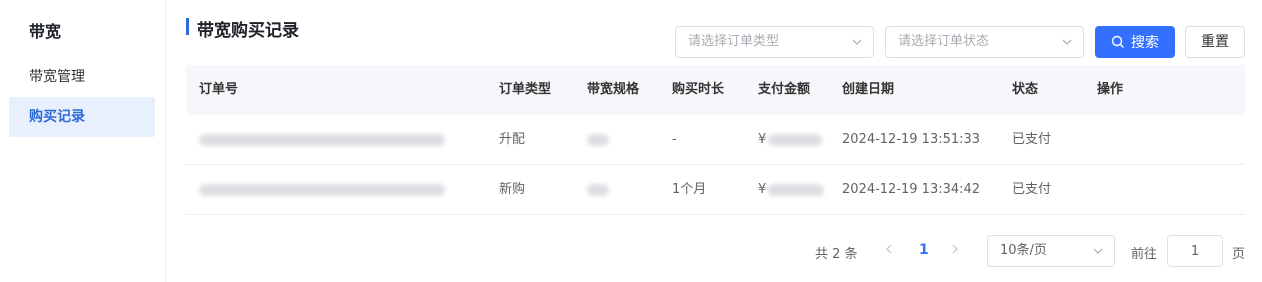  Describe the element at coordinates (1215, 42) in the screenshot. I see `reset-button: 重置` at that location.